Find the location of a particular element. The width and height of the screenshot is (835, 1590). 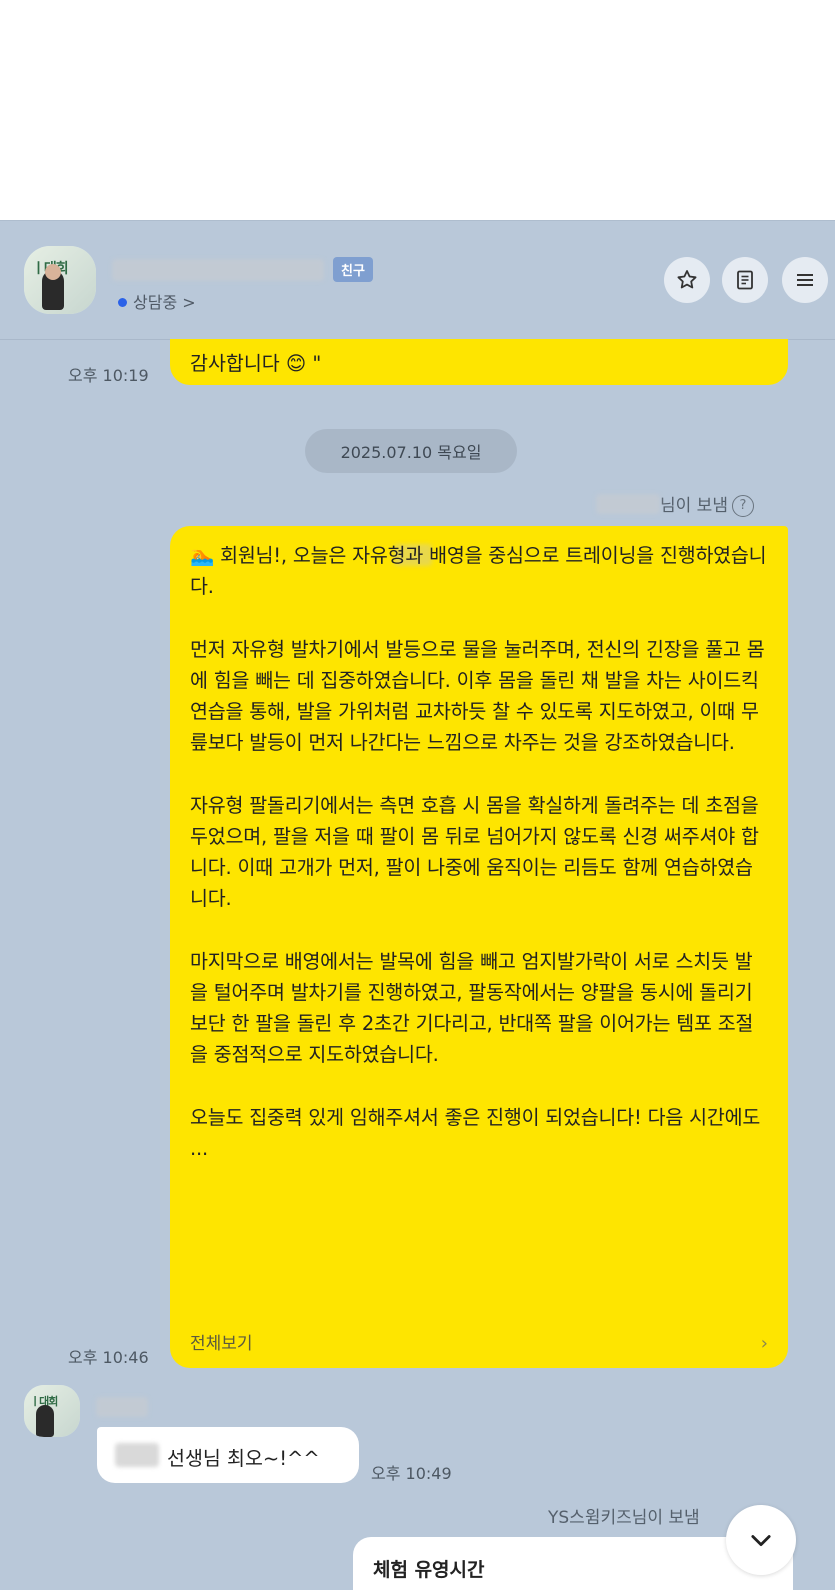

profile-avatar: ㅣ대회 is located at coordinates (60, 280).